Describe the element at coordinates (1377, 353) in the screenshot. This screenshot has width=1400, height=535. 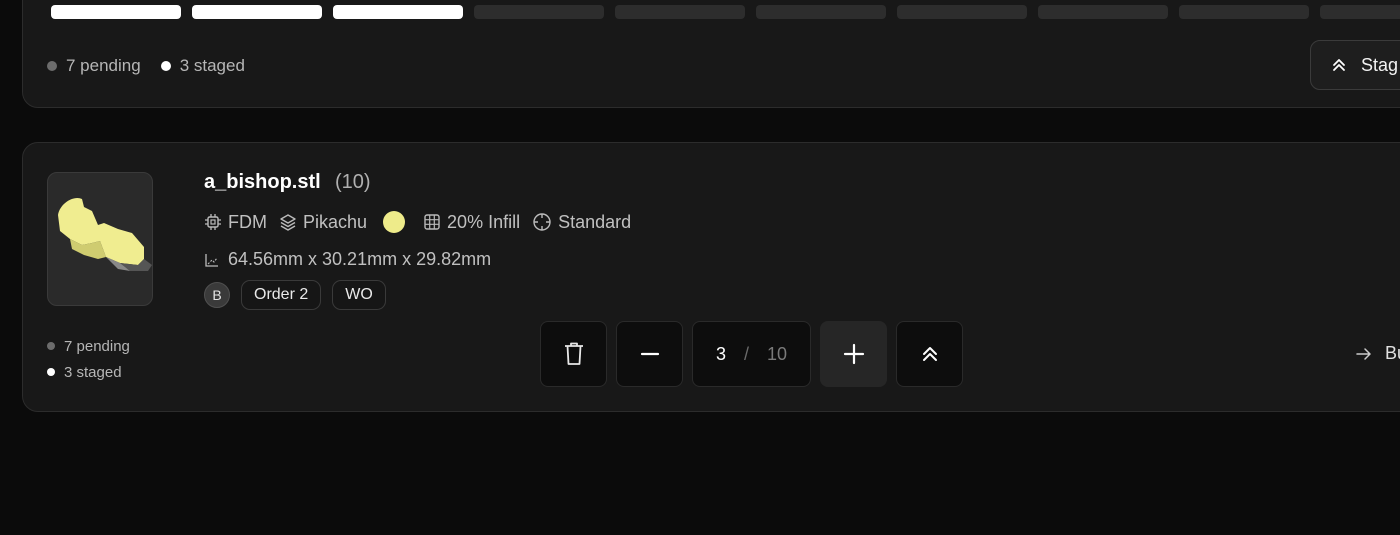
I see `next-step-link: Bu` at that location.